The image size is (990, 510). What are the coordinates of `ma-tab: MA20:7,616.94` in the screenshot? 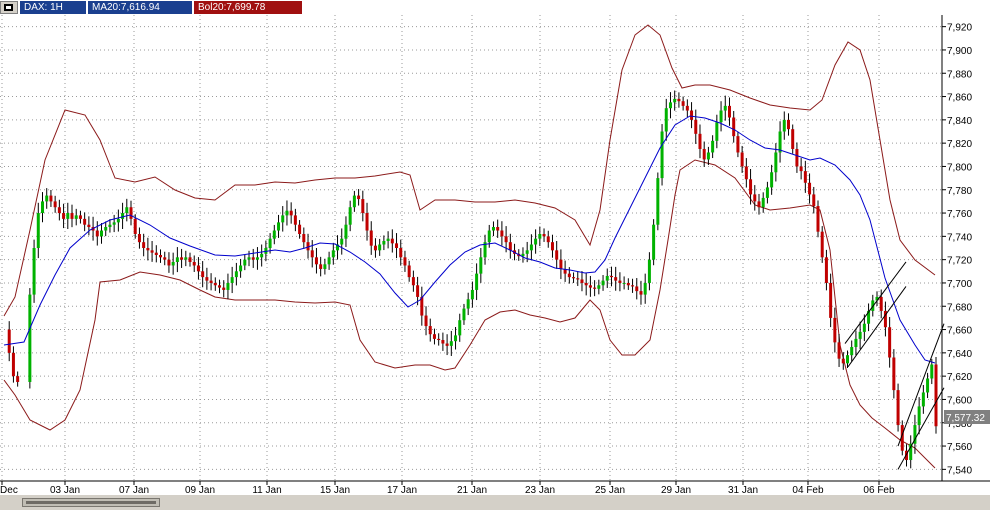 It's located at (140, 7).